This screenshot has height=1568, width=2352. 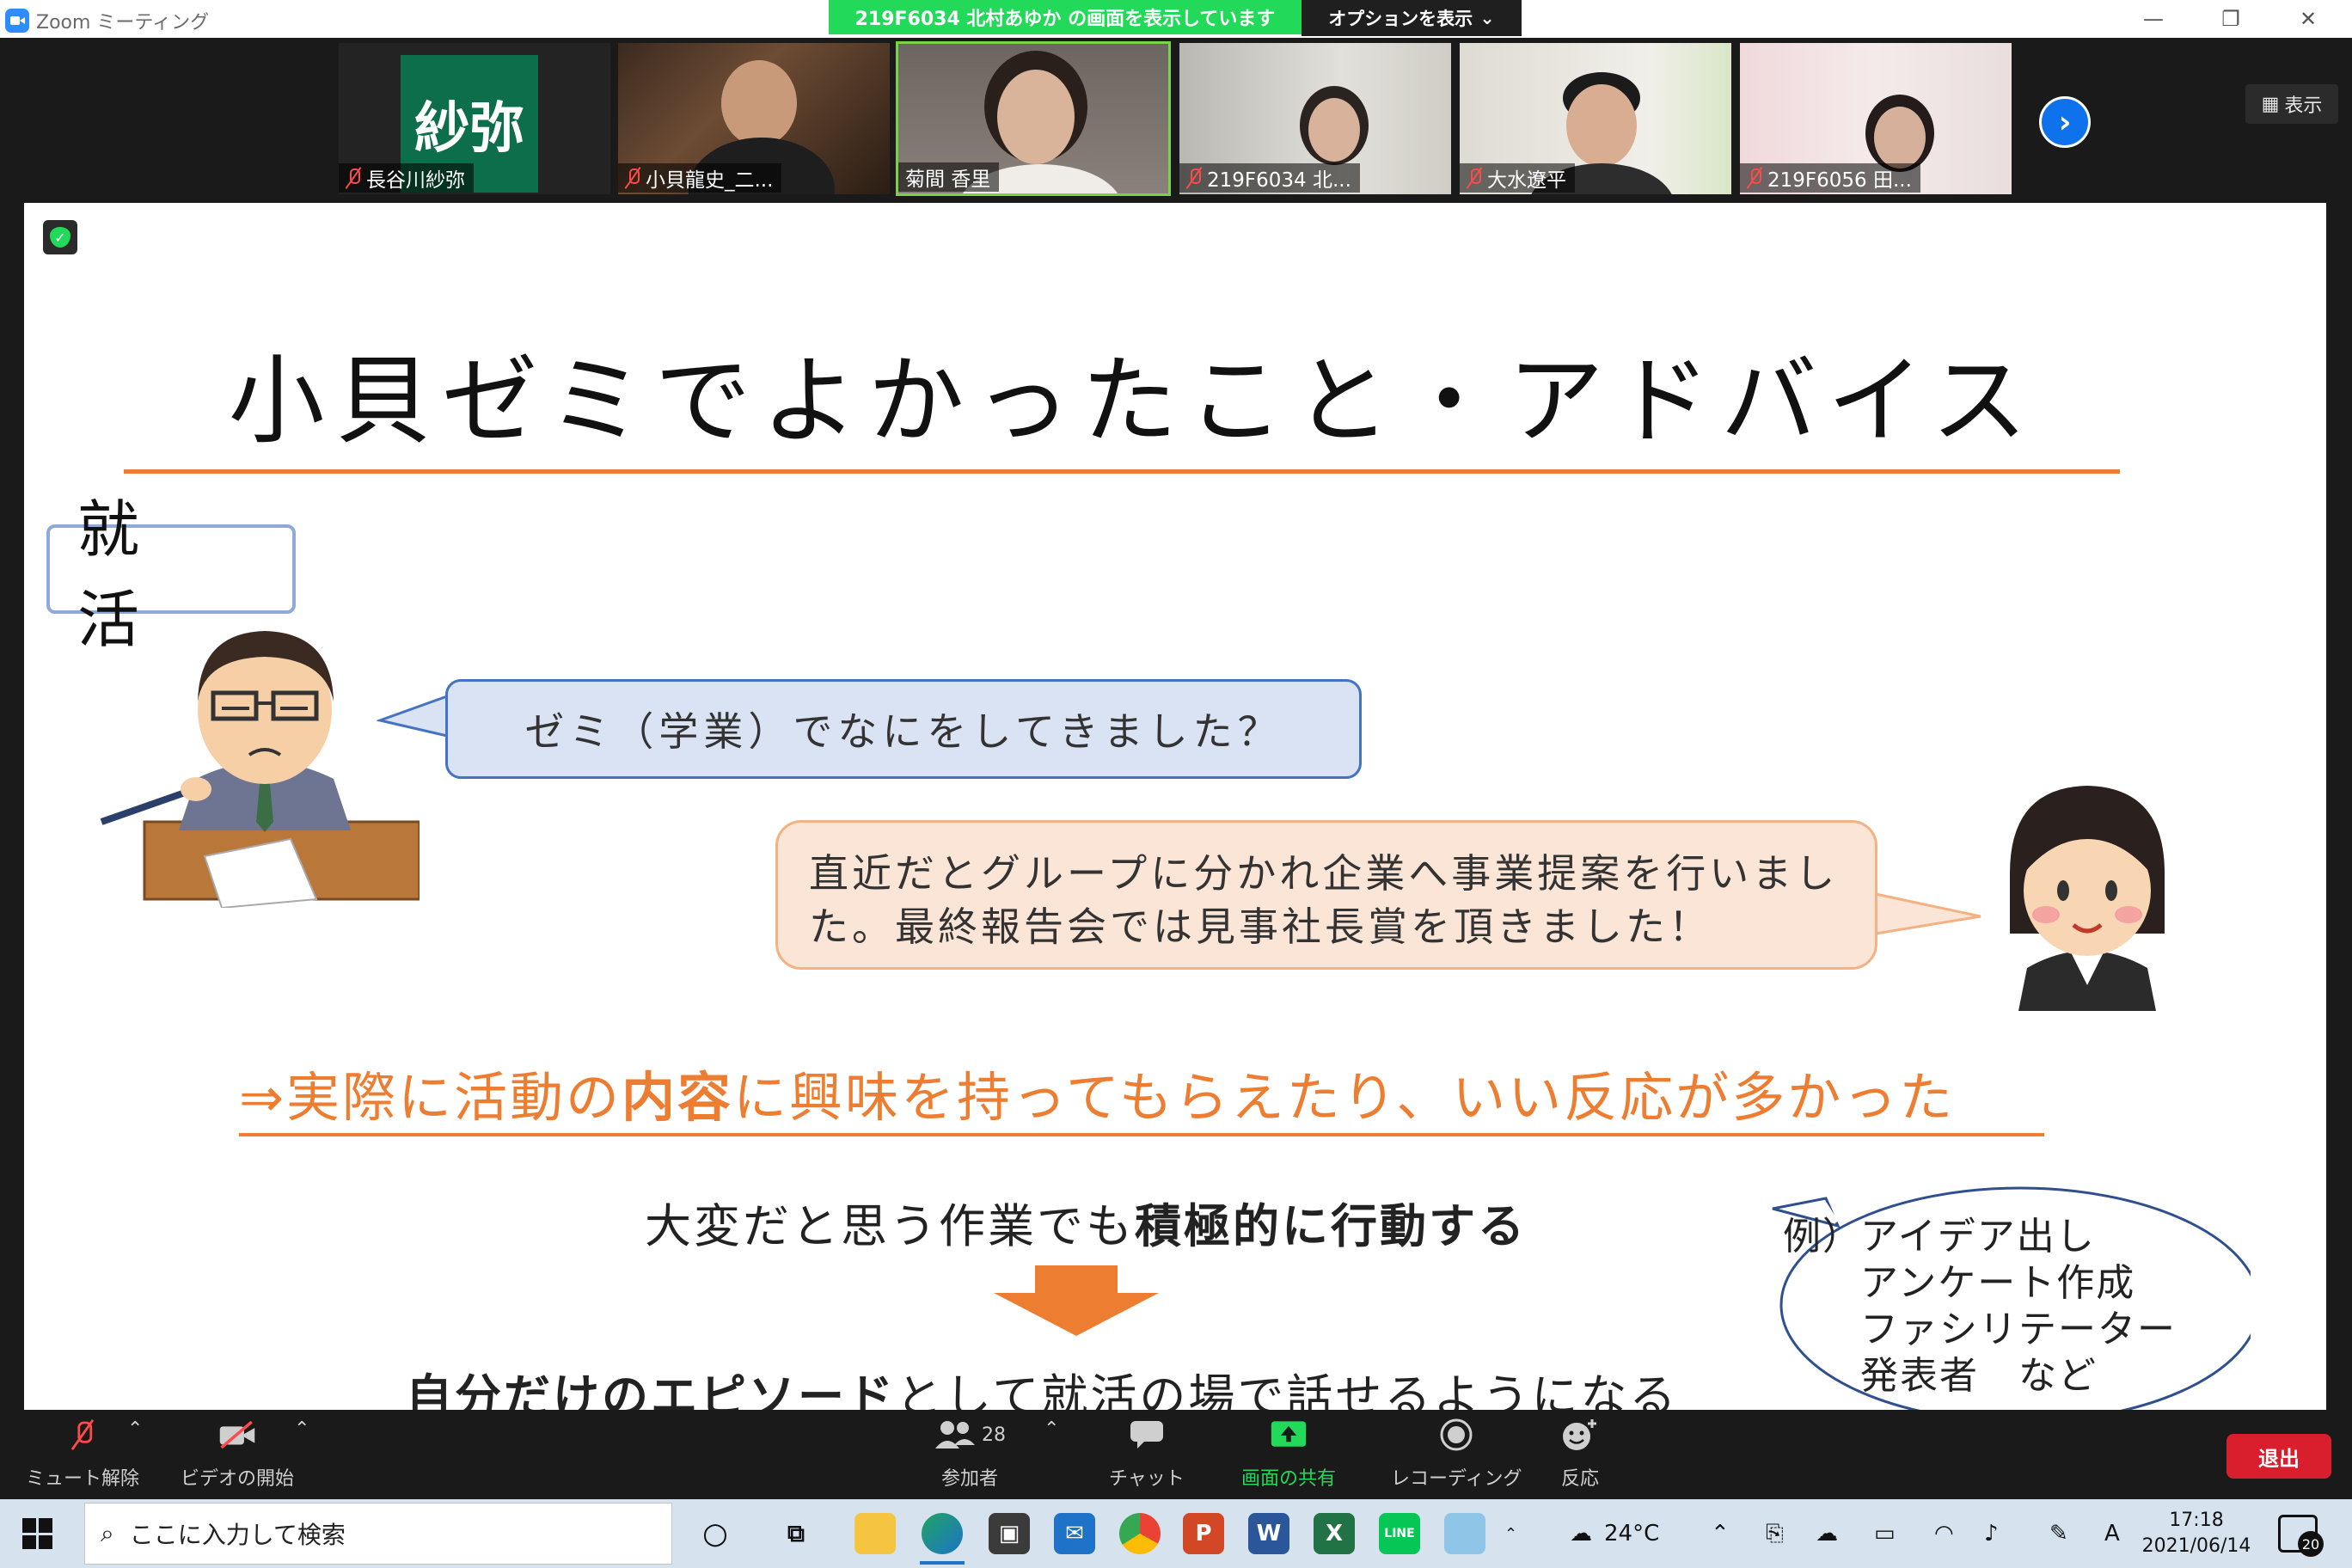 What do you see at coordinates (171, 574) in the screenshot?
I see `topic-tag: 就 活` at bounding box center [171, 574].